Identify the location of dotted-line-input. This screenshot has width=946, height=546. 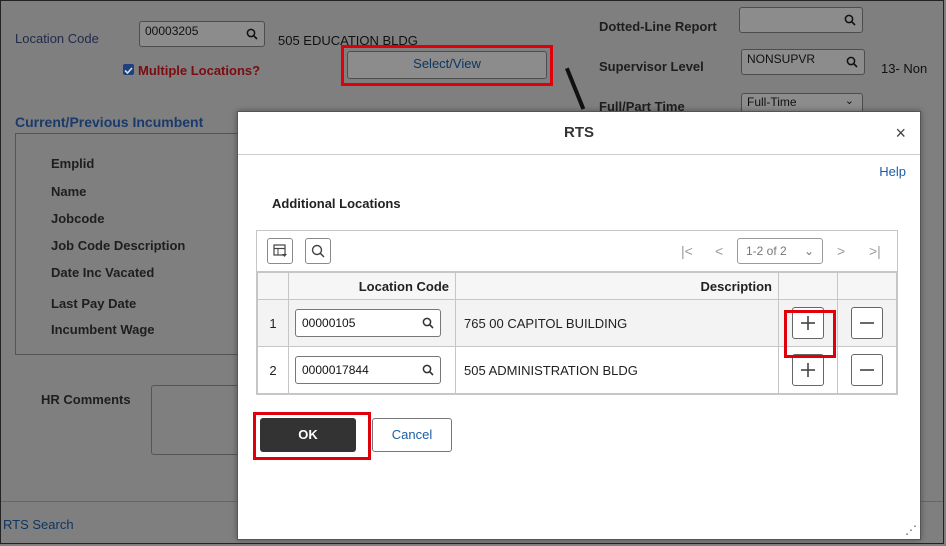
(801, 20).